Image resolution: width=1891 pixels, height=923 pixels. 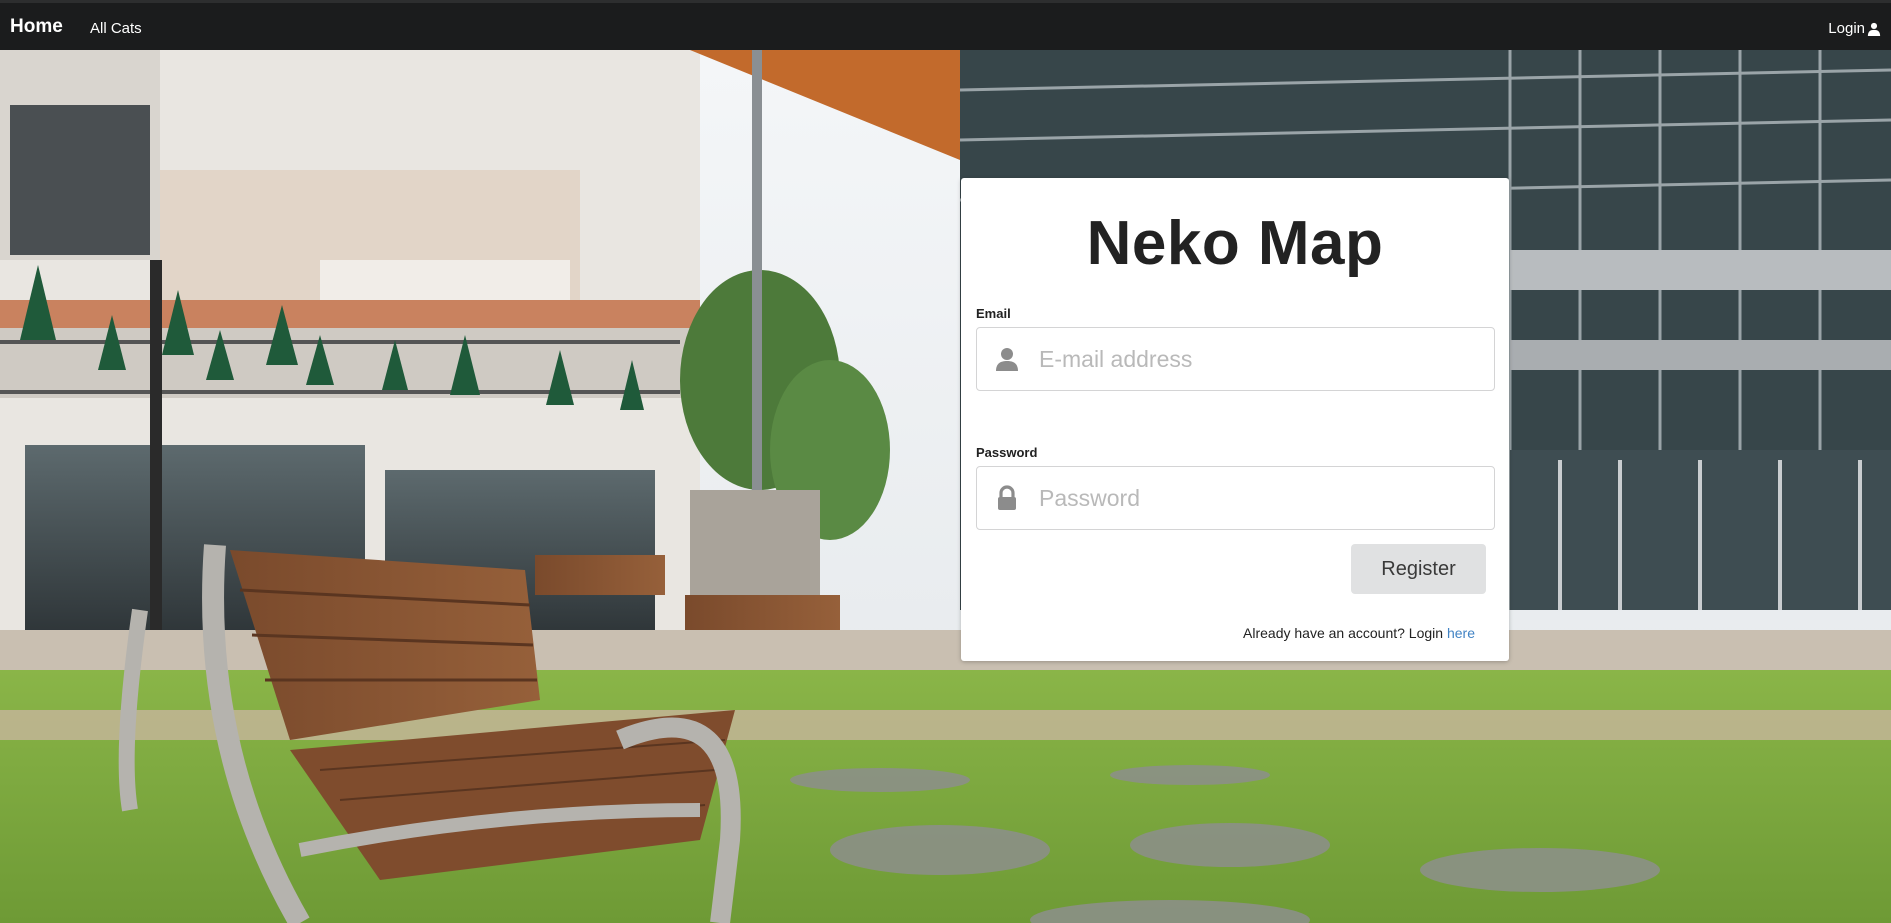 What do you see at coordinates (1345, 633) in the screenshot?
I see `already-text: Already have an account? Login` at bounding box center [1345, 633].